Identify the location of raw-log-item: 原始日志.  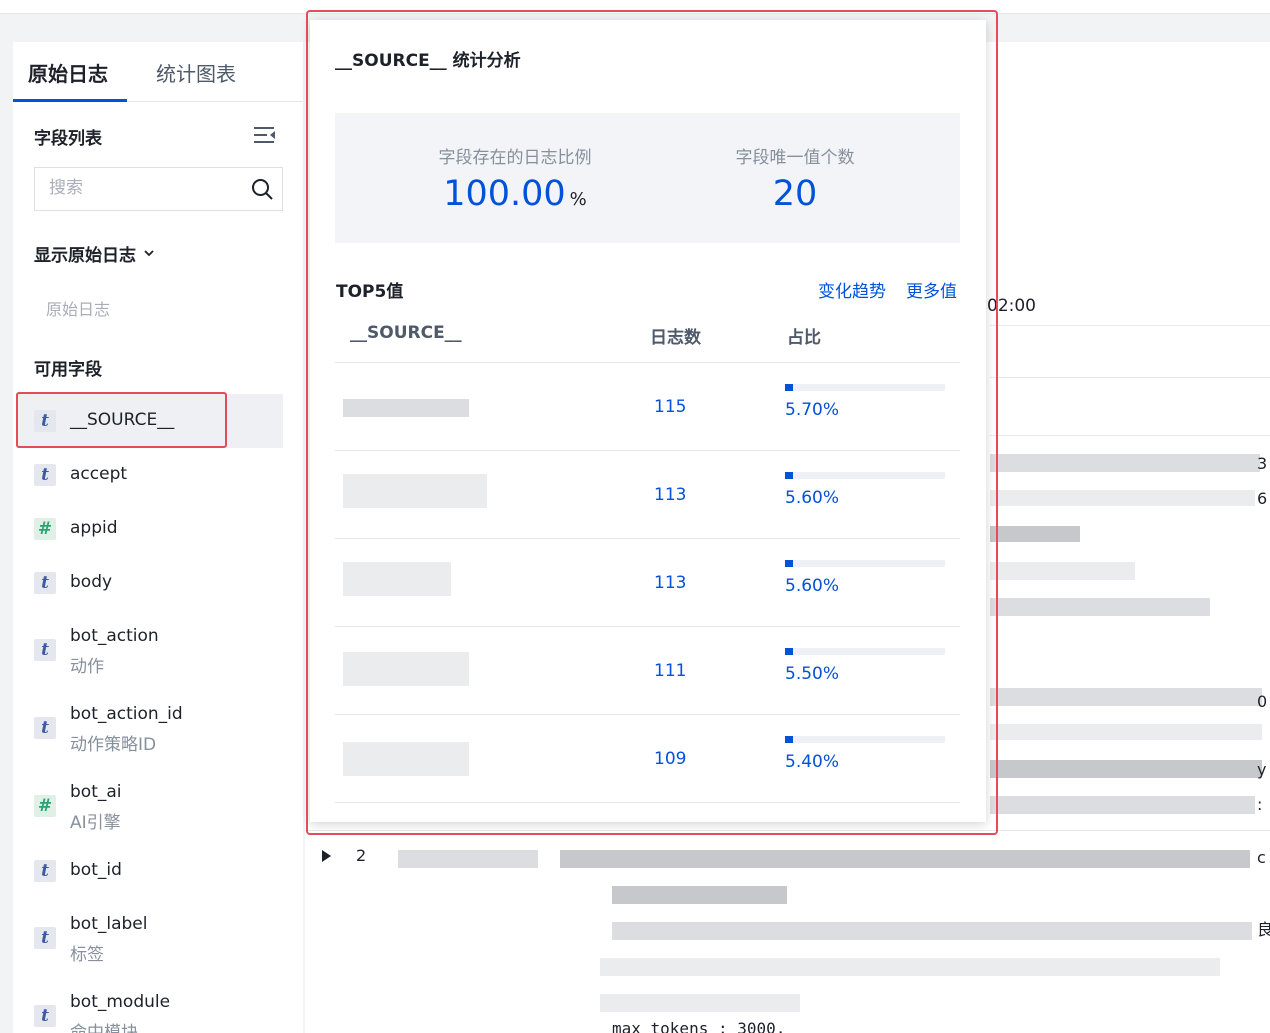
(78, 308).